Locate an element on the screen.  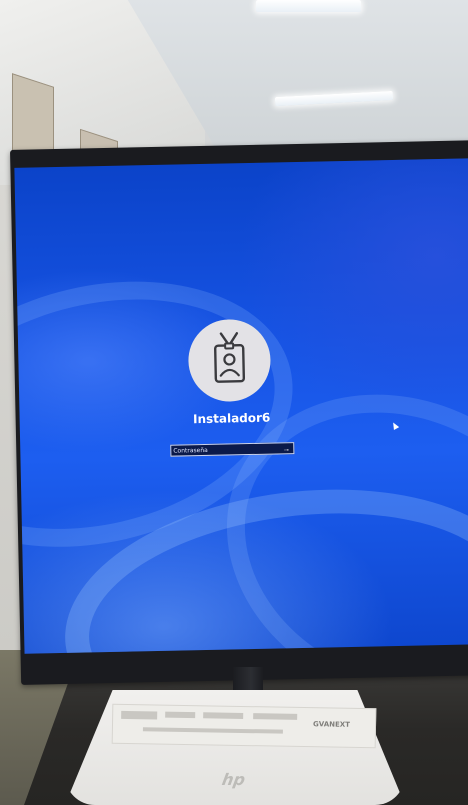
username-label: Instalador6 is located at coordinates (231, 418).